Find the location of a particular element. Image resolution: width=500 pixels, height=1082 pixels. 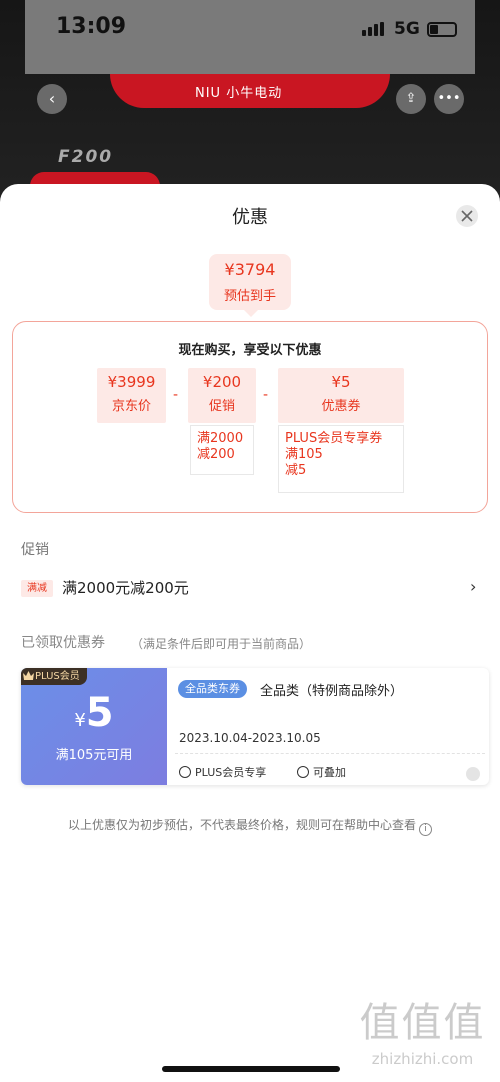

coupon-date: 2023.10.04-2023.10.05 is located at coordinates (250, 738).